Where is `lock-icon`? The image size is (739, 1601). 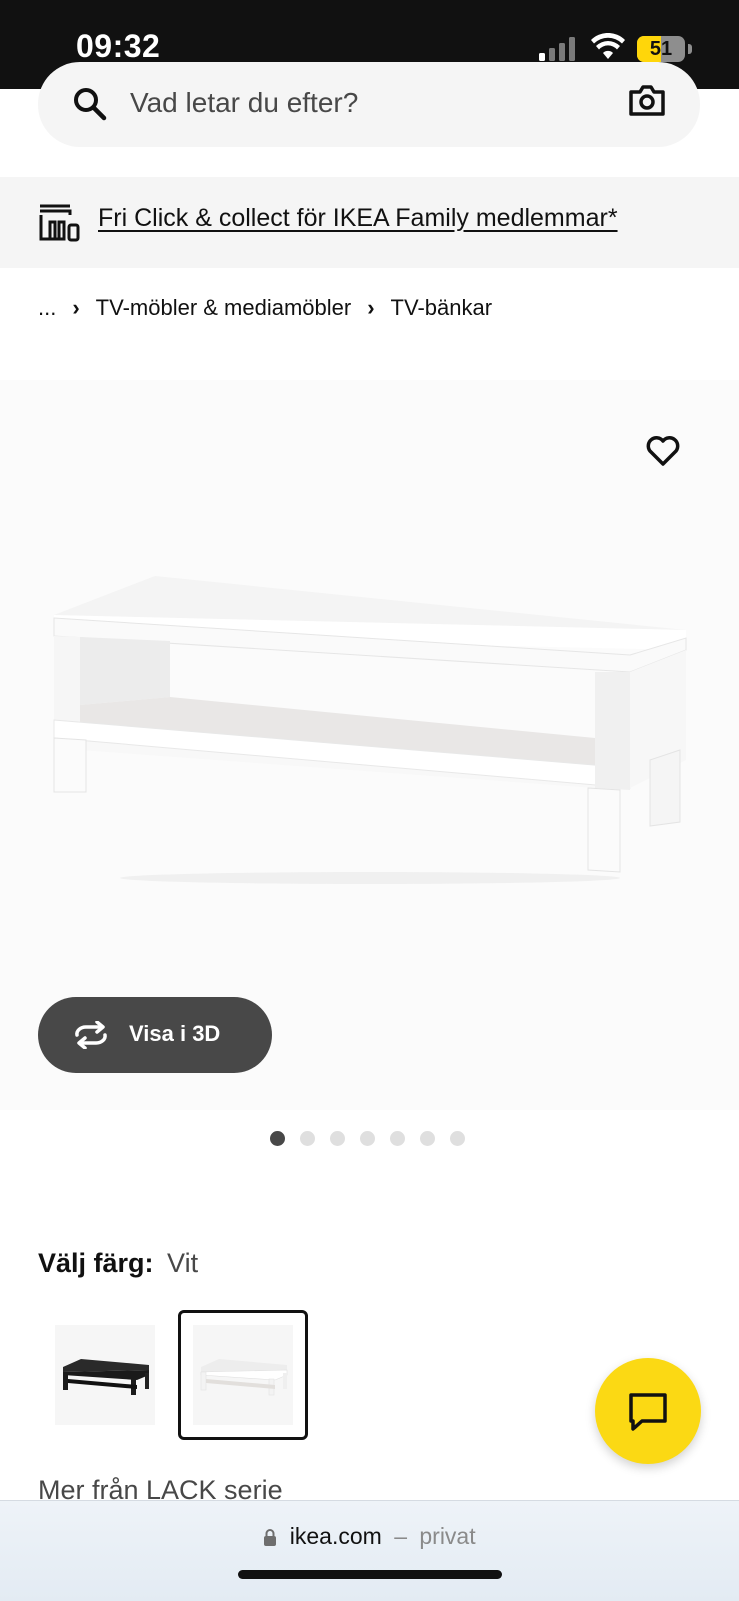 lock-icon is located at coordinates (270, 1537).